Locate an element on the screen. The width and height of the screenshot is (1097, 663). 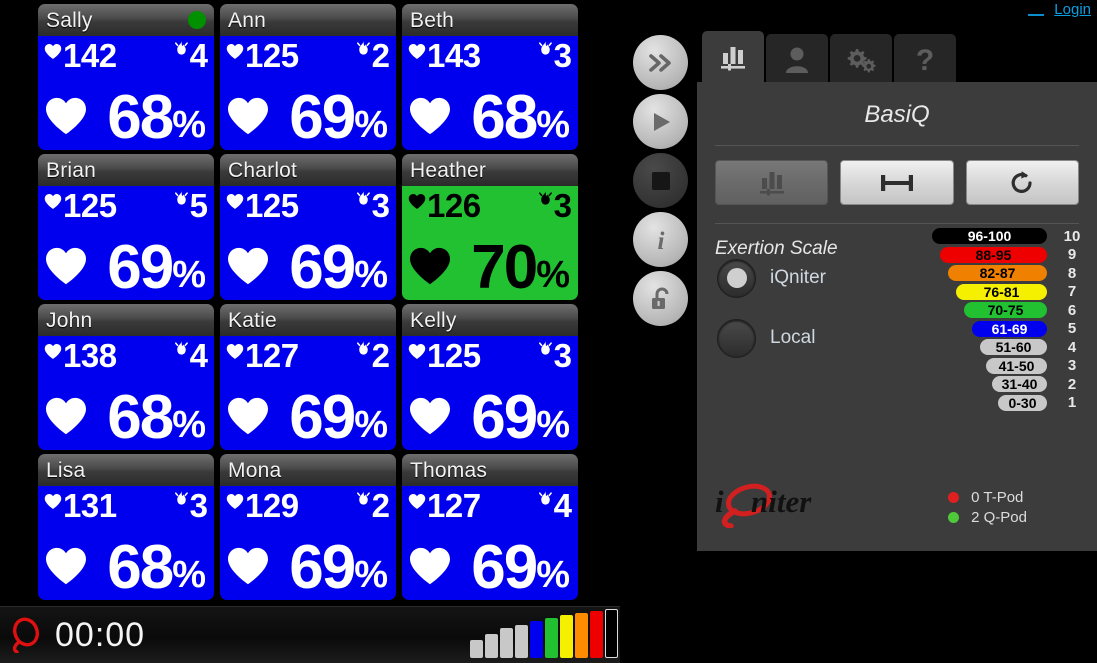
card-header: Lisa is located at coordinates (126, 470).